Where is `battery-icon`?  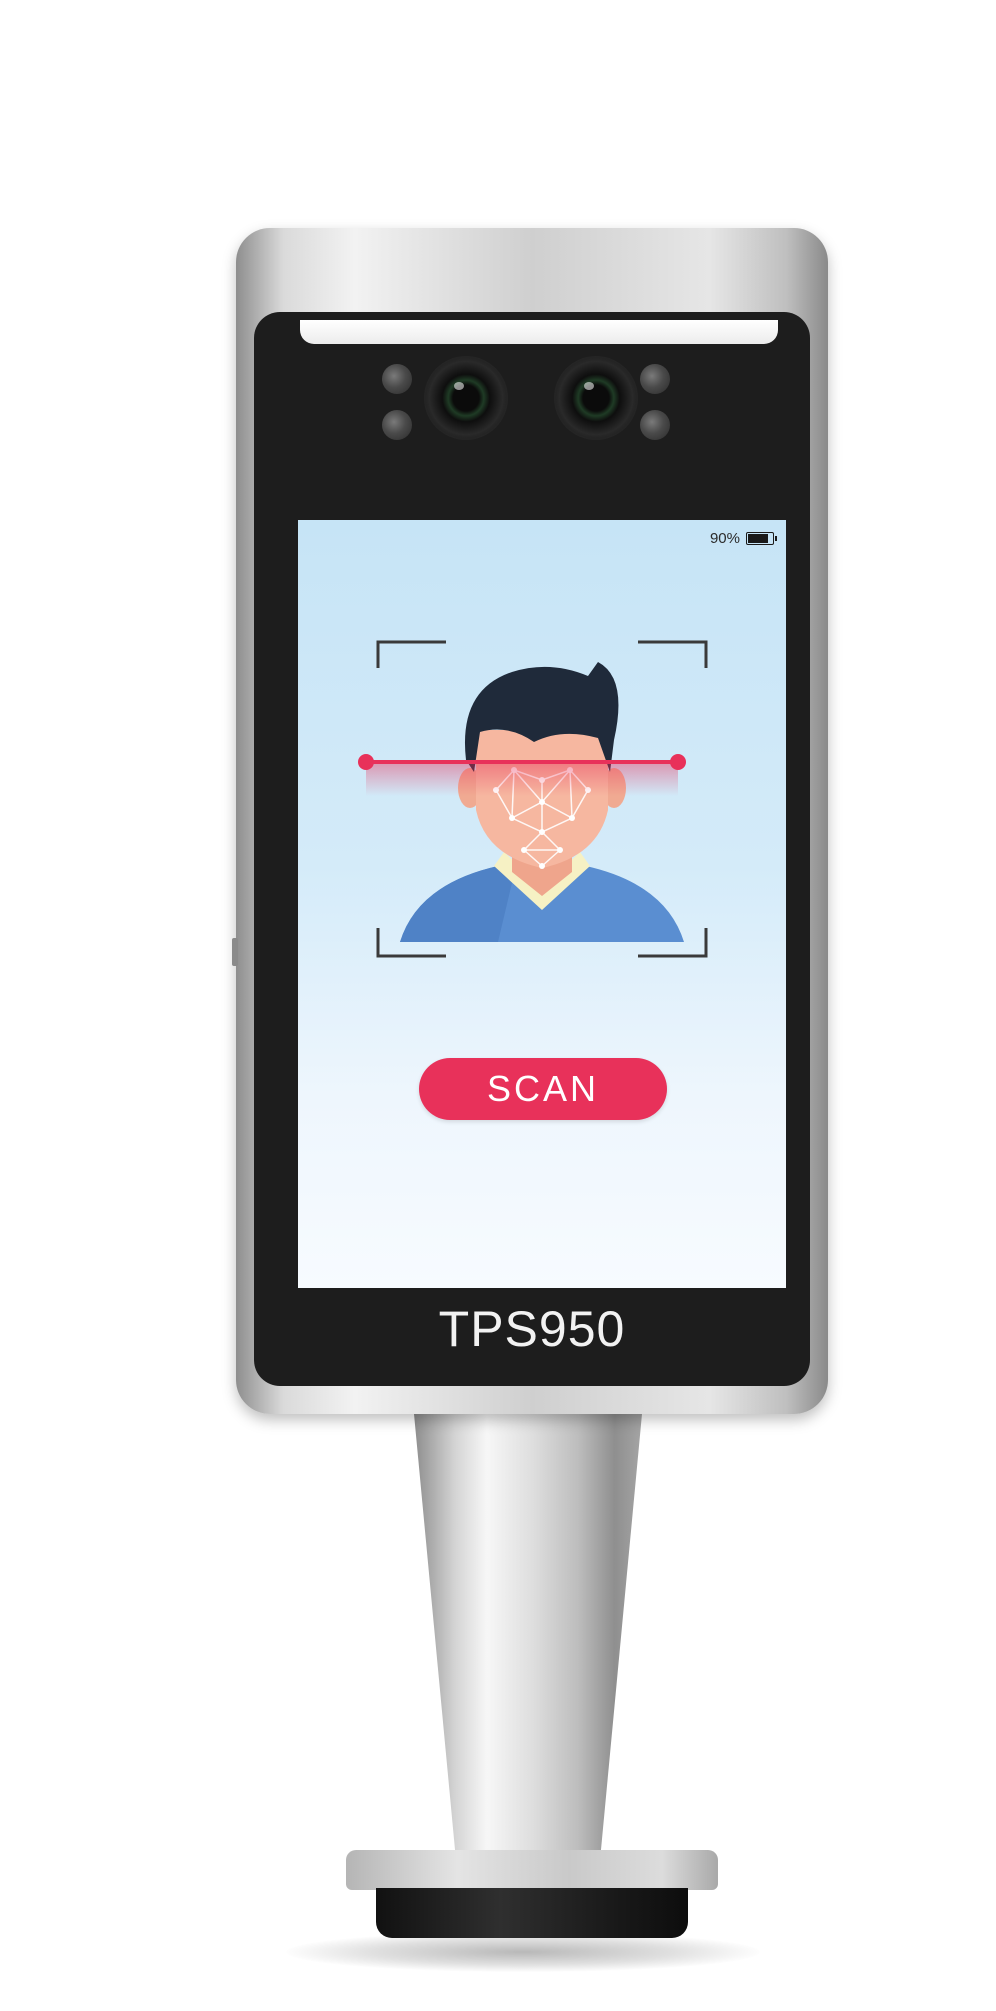
battery-icon is located at coordinates (761, 538).